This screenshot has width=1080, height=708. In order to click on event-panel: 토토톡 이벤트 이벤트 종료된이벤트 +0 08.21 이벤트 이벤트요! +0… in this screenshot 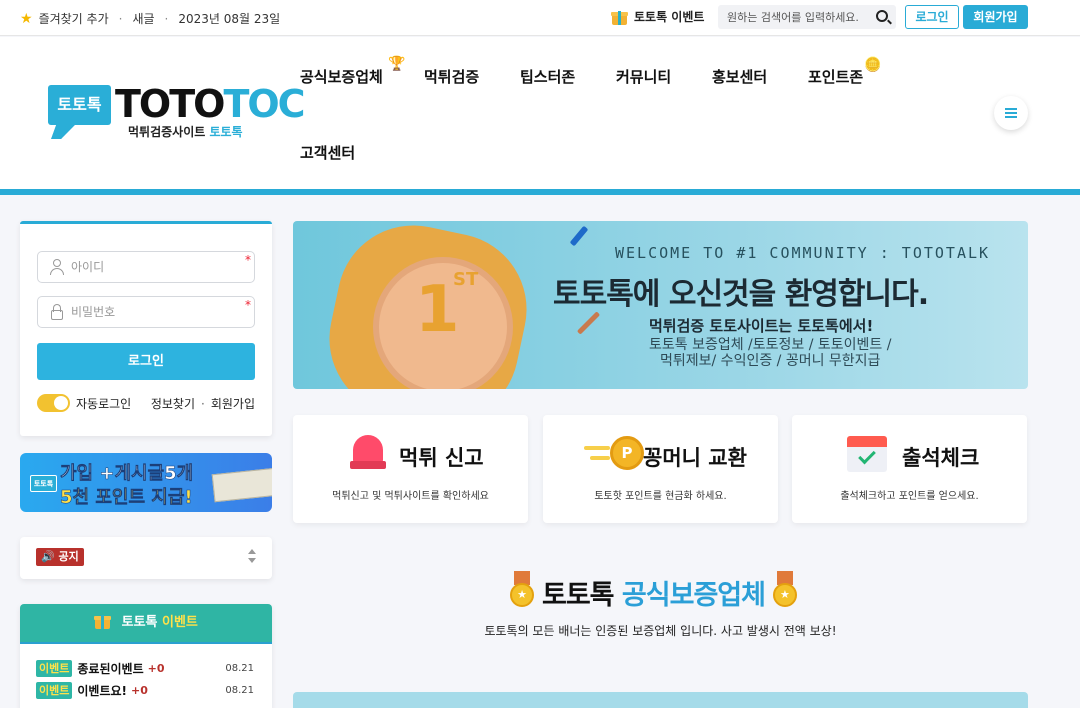, I will do `click(146, 656)`.